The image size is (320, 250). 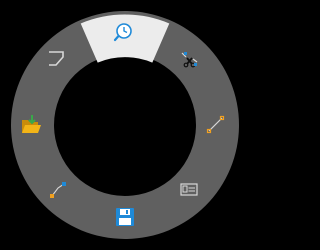 I want to click on save-floppy-disk-icon, so click(x=125, y=217).